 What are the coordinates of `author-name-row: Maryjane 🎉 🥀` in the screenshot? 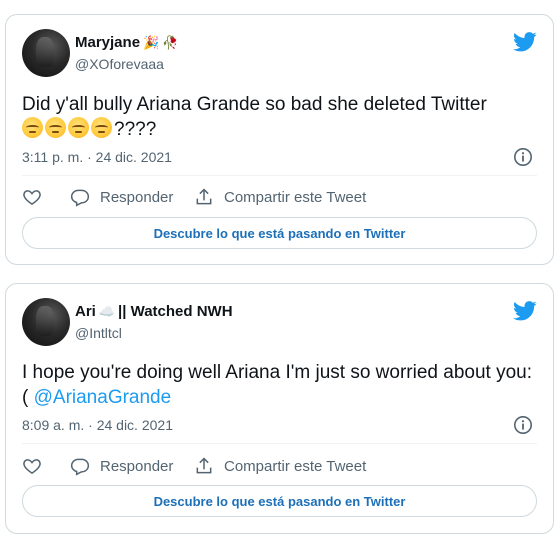 It's located at (126, 42).